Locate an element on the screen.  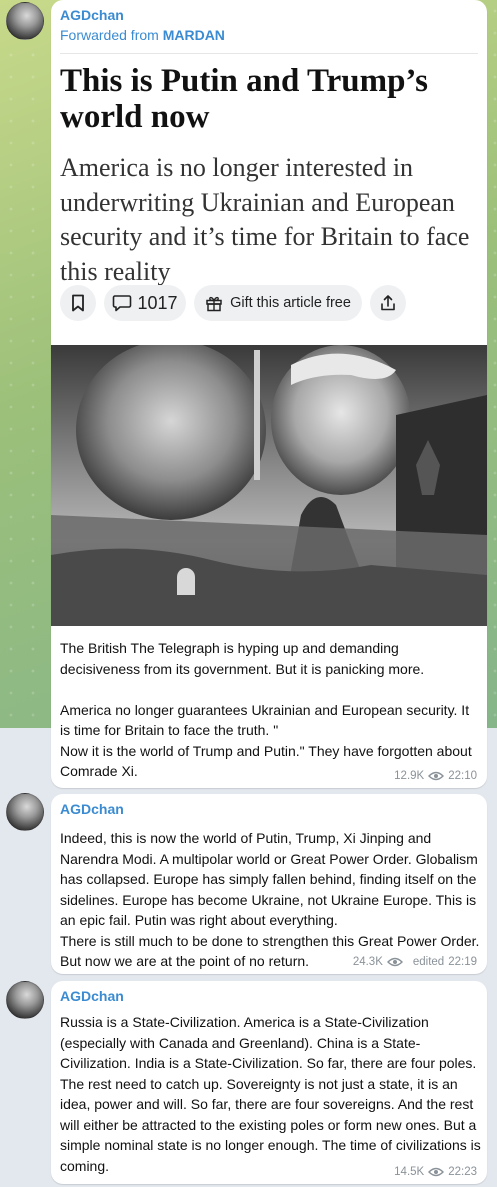
comment-icon is located at coordinates (122, 303).